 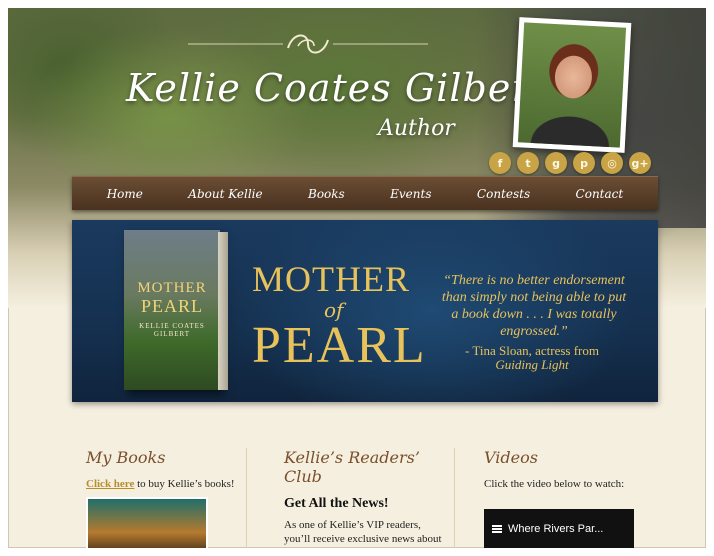 I want to click on pinterest-icon: p, so click(x=584, y=163).